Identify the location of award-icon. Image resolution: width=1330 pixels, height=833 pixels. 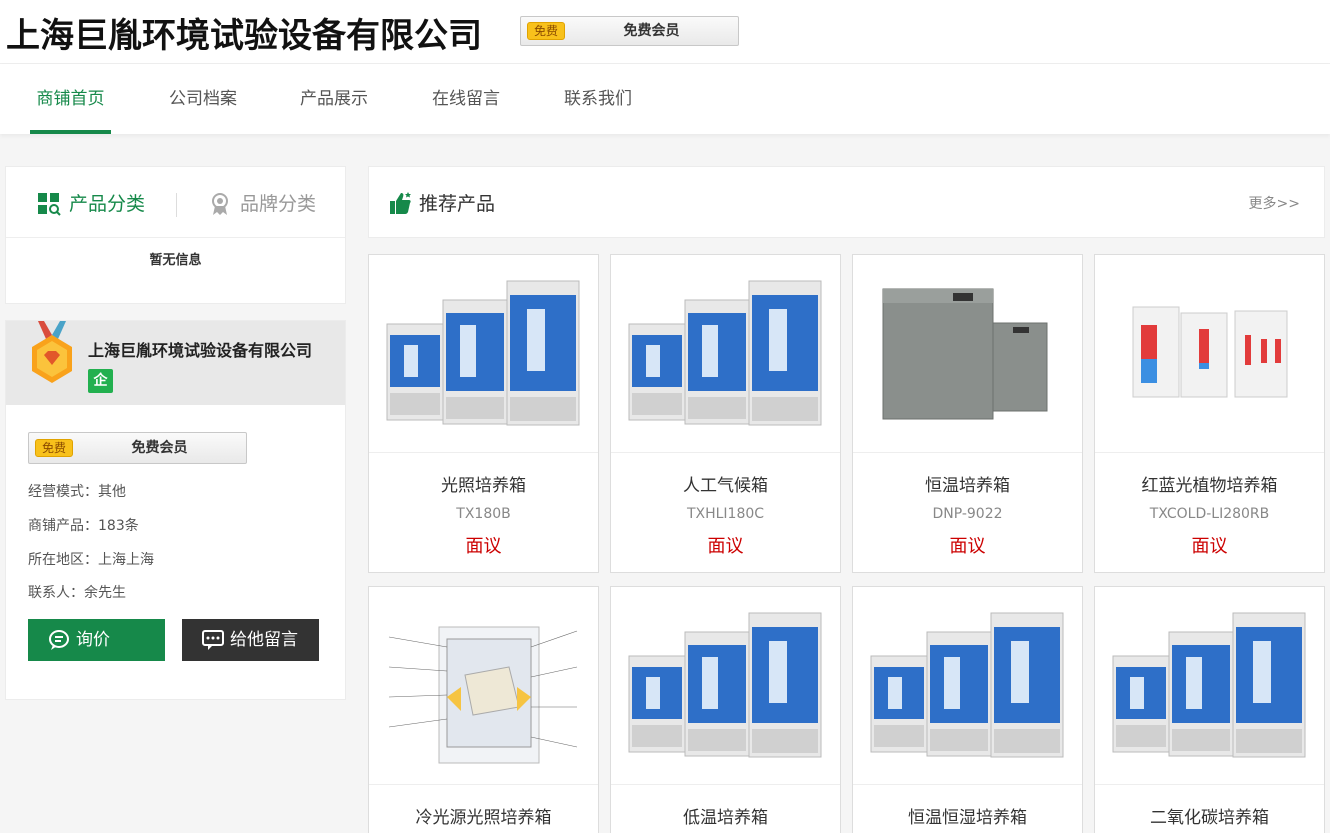
(220, 204).